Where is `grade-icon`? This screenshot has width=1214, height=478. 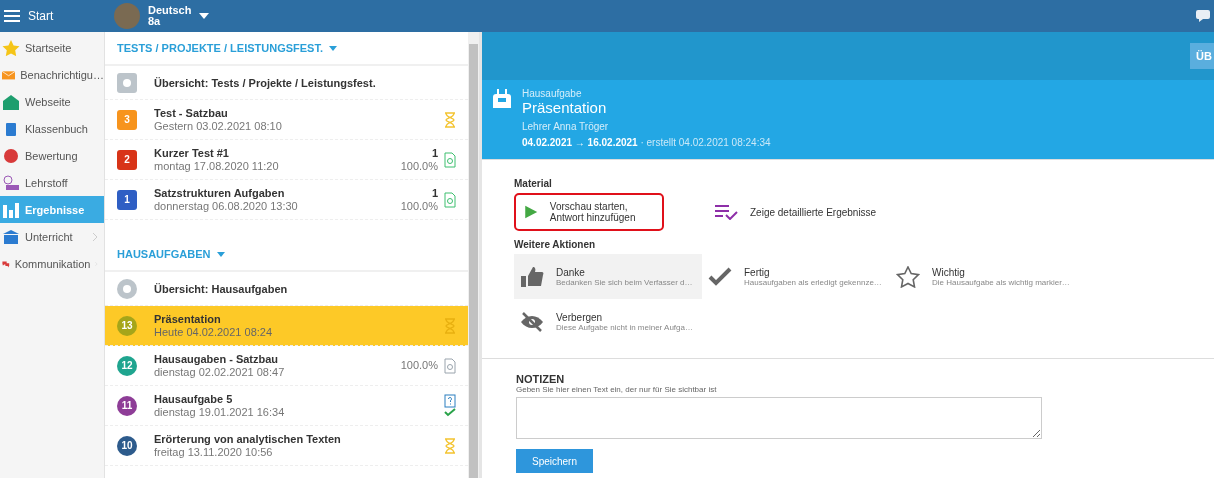
grade-icon is located at coordinates (11, 155).